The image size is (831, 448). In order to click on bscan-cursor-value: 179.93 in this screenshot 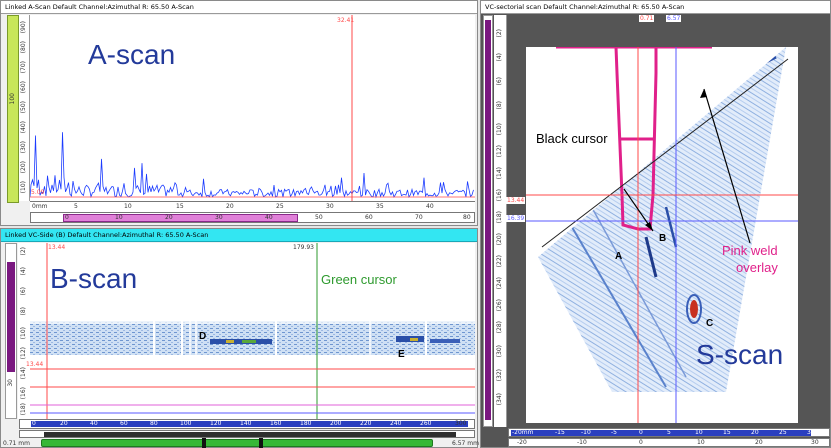, I will do `click(303, 247)`.